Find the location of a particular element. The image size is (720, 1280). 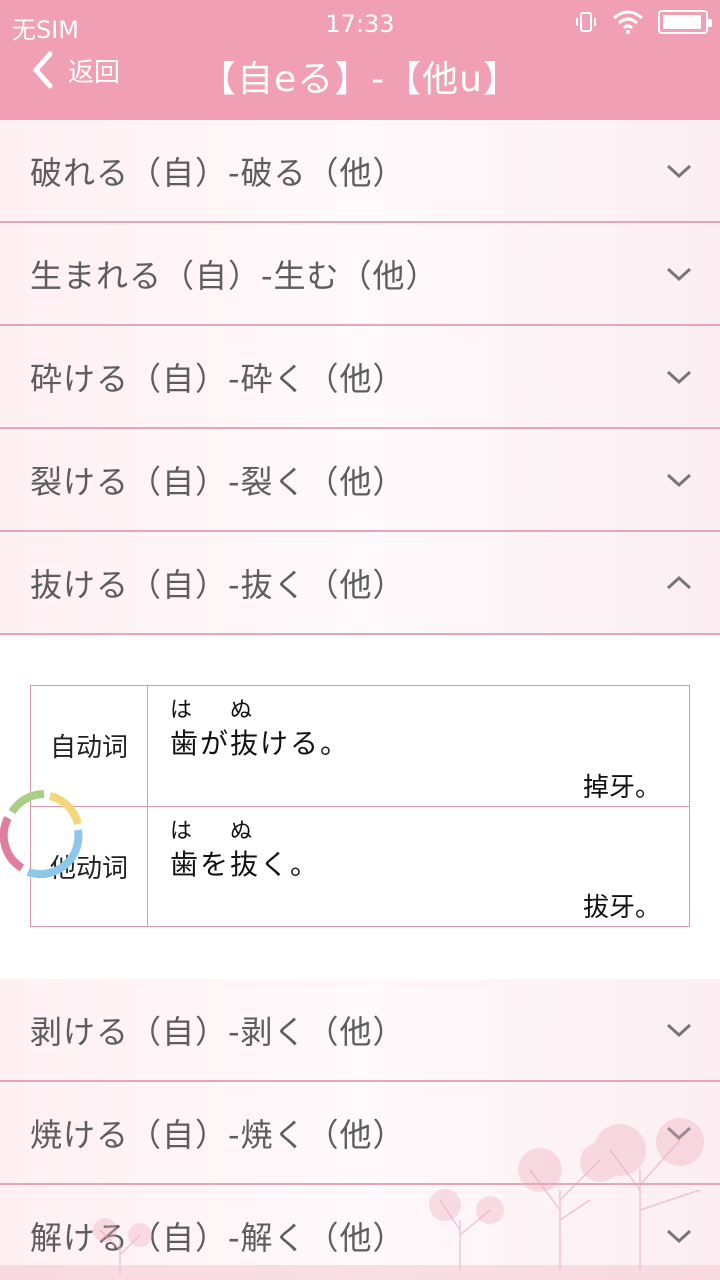

table-row: 自动词 は ぬ 歯が抜ける。 掉牙。 is located at coordinates (360, 746).